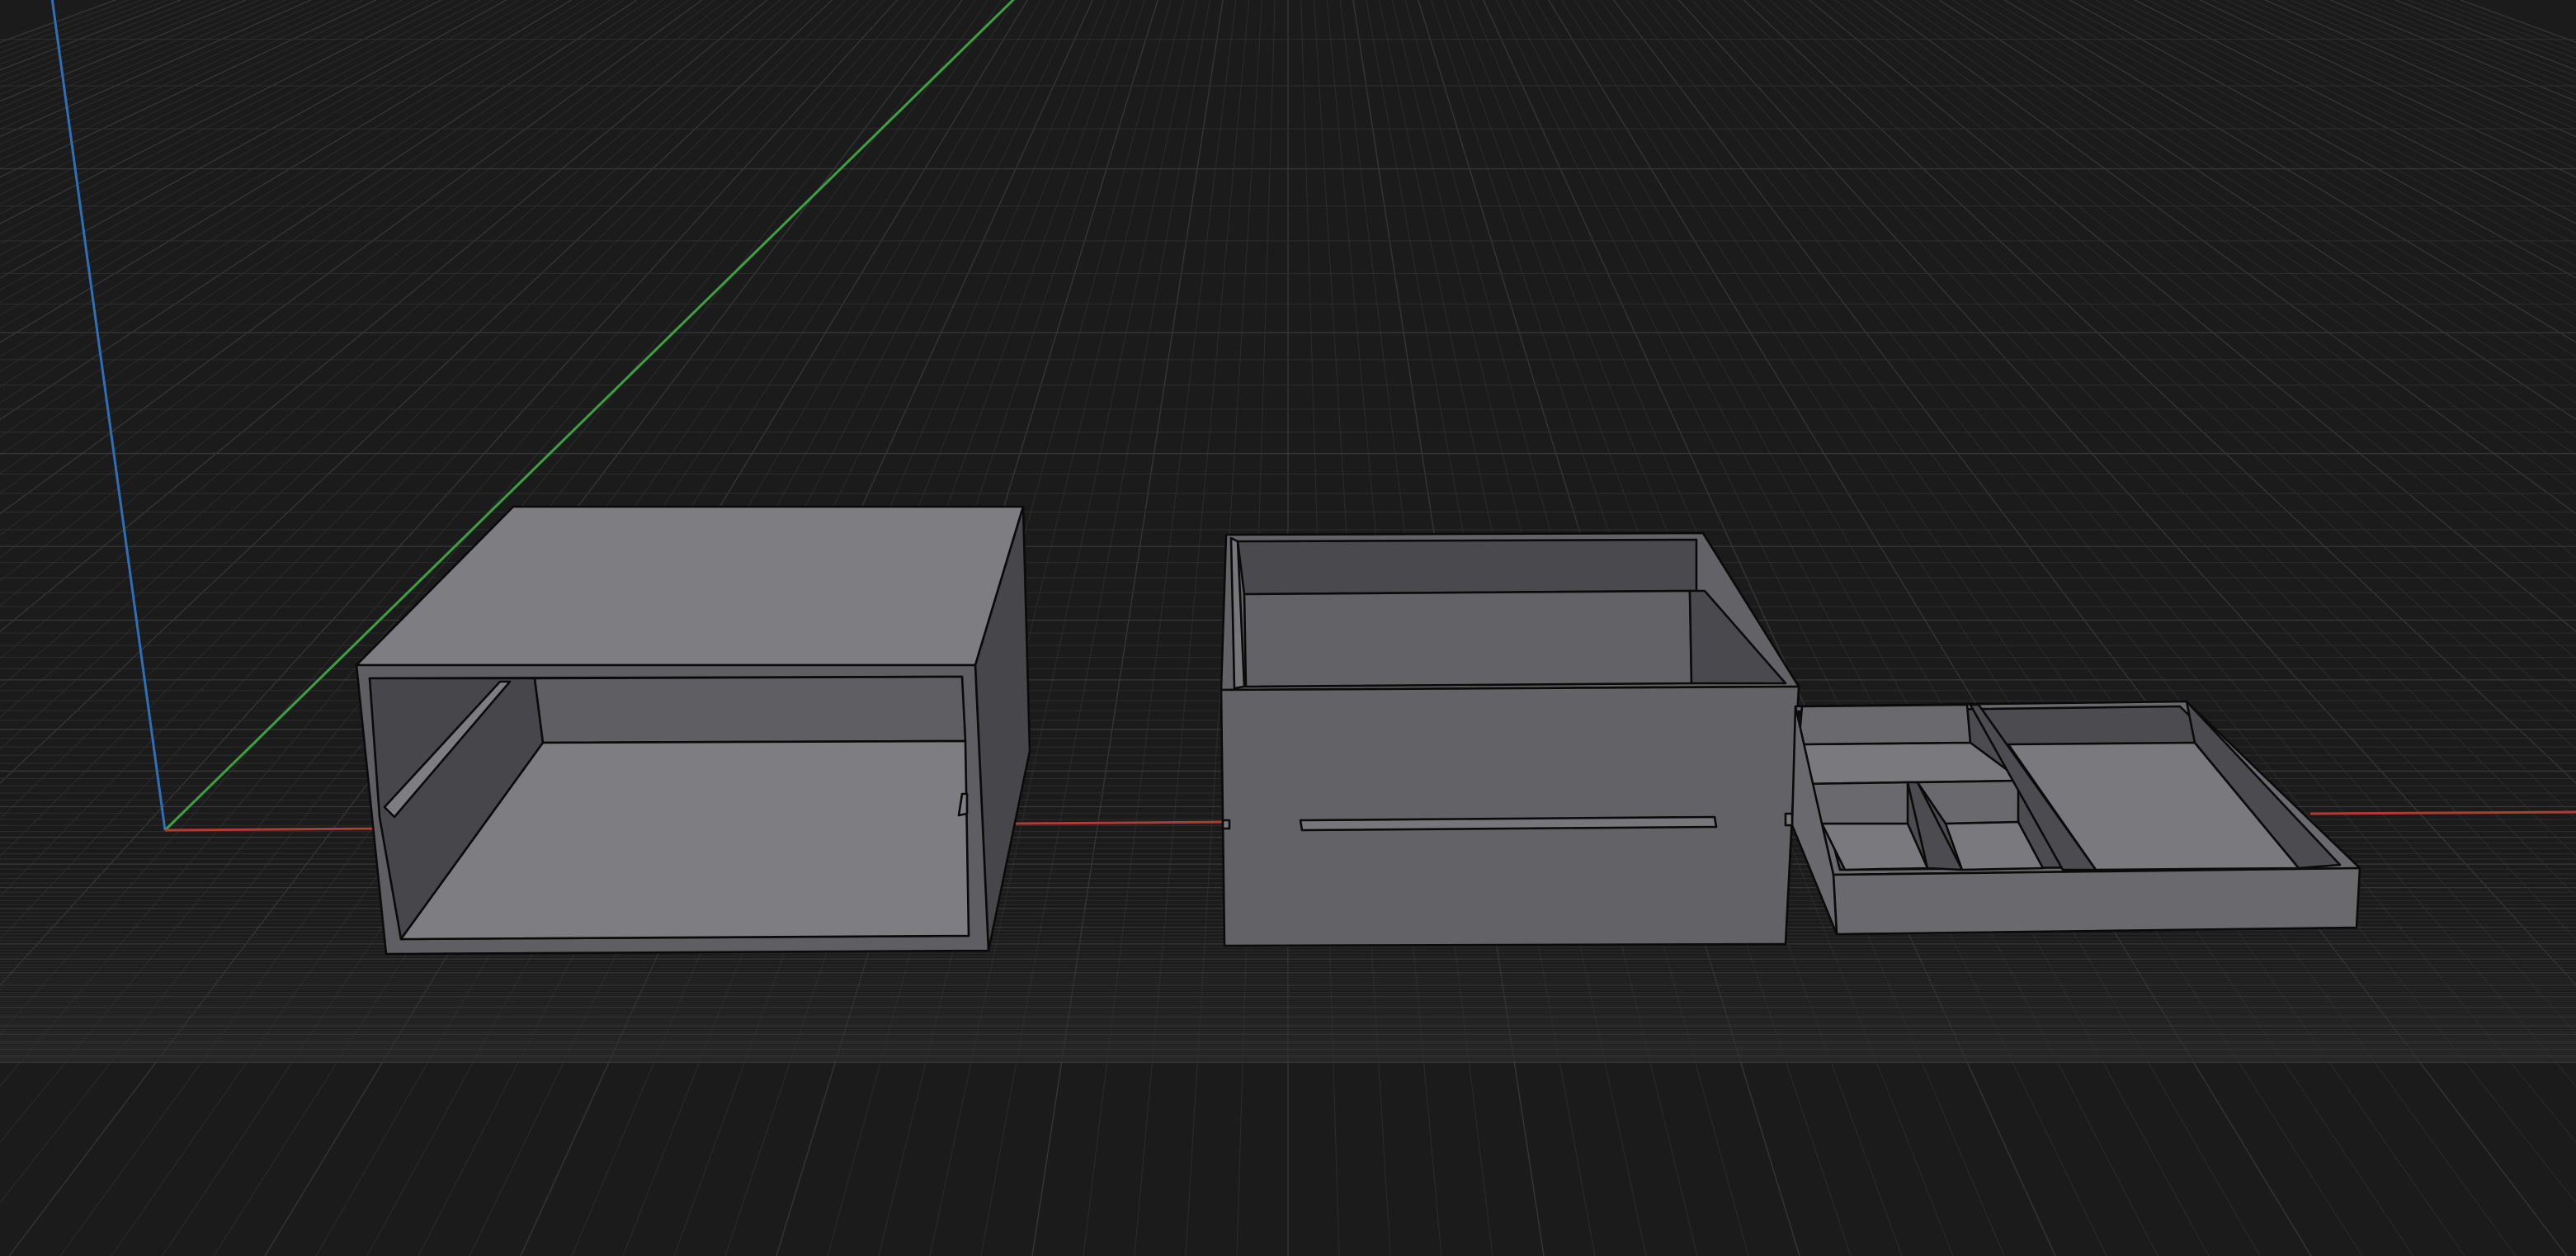  I want to click on drawer-inner-back-wall, so click(1467, 567).